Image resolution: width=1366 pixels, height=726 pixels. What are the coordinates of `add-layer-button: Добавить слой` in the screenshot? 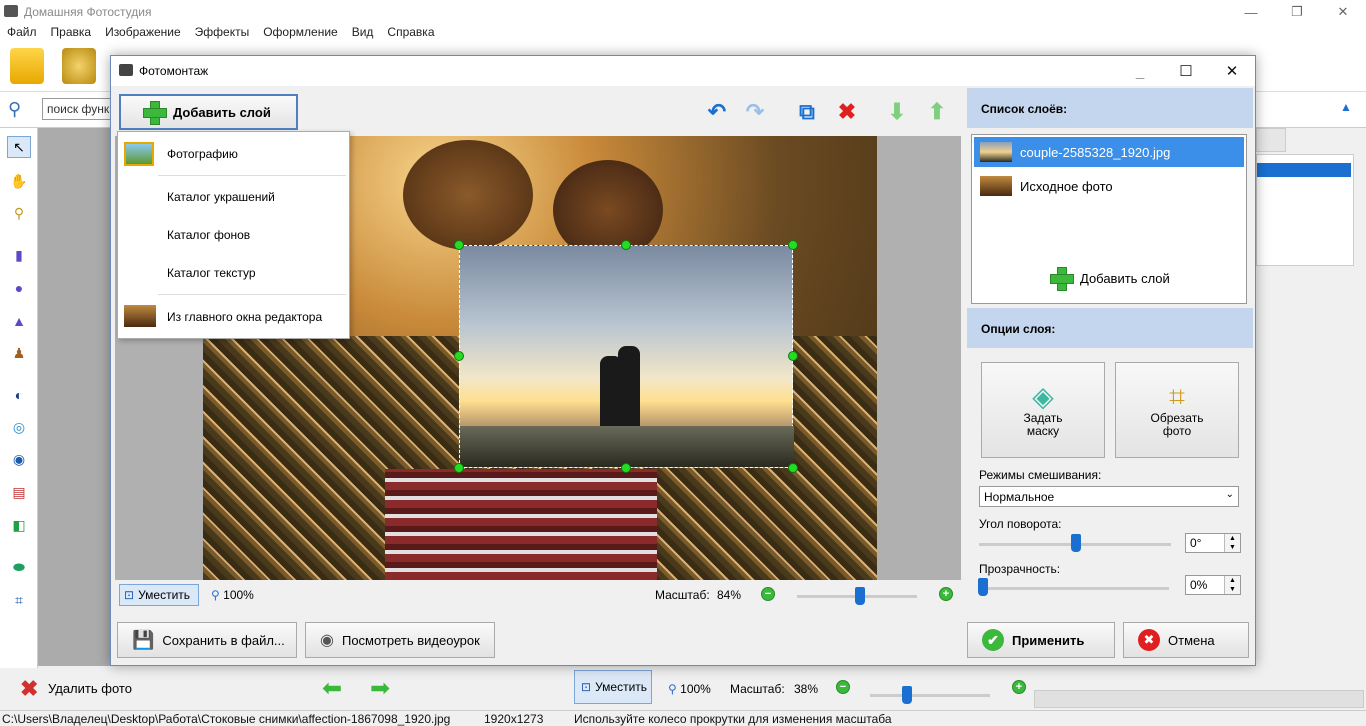 It's located at (208, 112).